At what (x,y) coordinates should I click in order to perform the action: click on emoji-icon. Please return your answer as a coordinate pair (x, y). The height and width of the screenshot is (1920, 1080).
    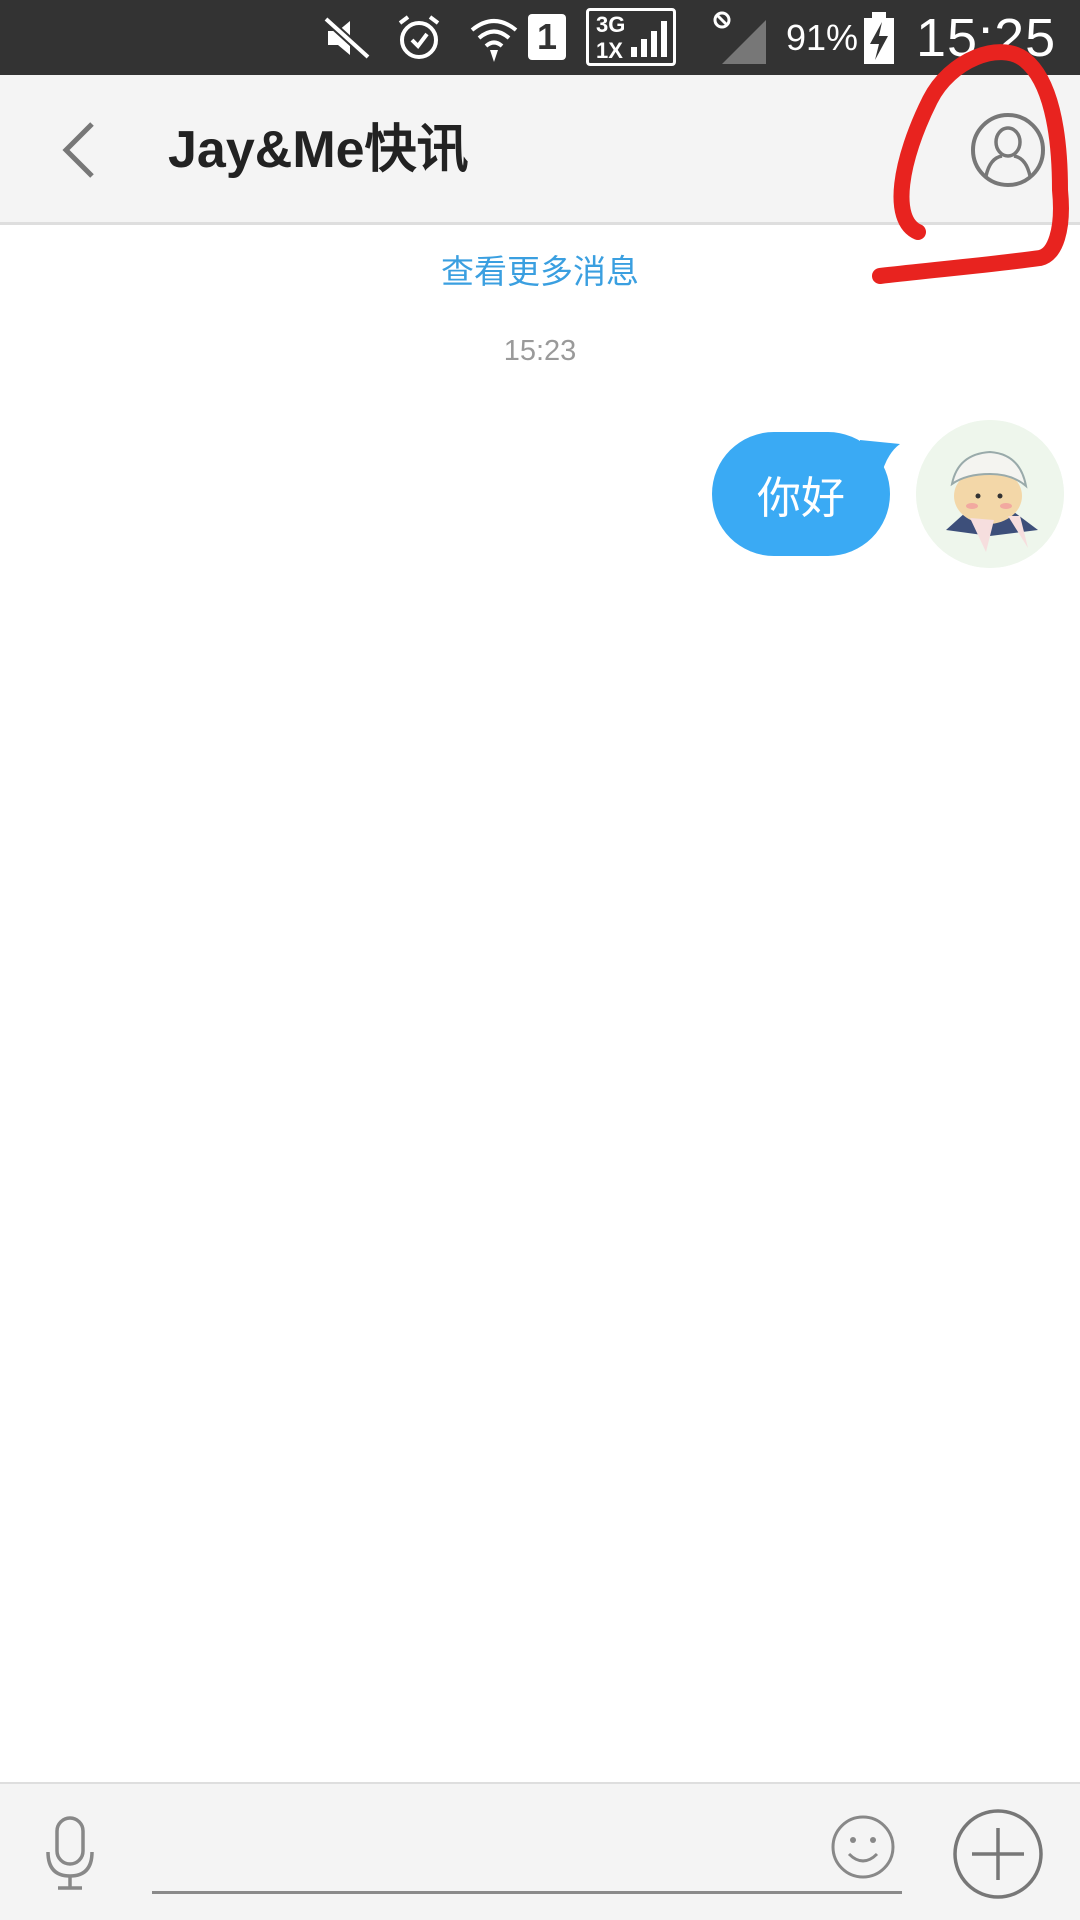
    Looking at the image, I should click on (863, 1847).